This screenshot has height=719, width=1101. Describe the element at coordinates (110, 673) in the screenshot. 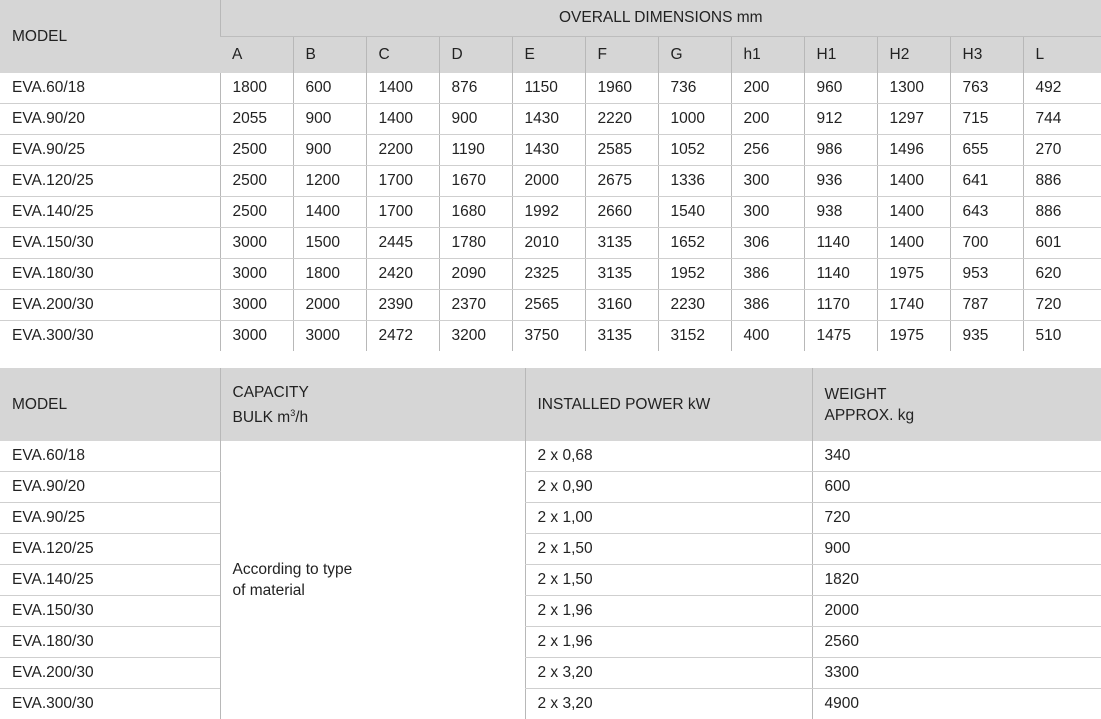

I see `model-cell: EVA.200/30` at that location.